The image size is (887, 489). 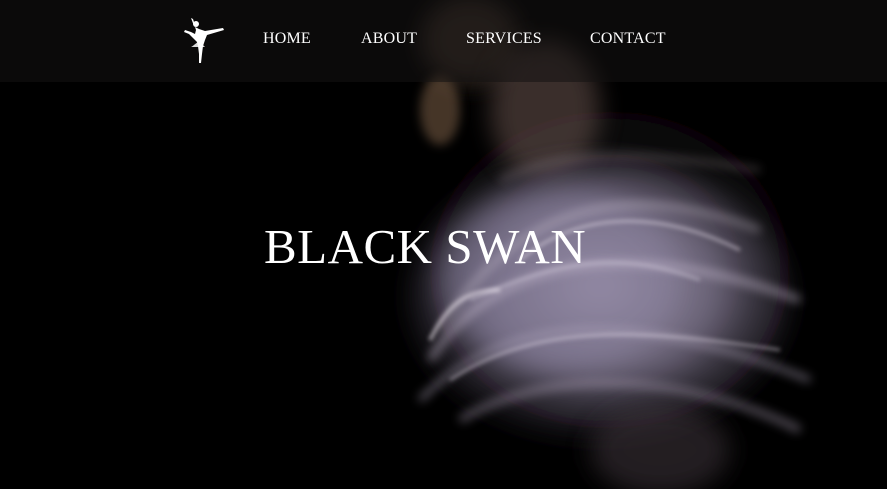 What do you see at coordinates (628, 39) in the screenshot?
I see `nav-contact-link: CONTACT` at bounding box center [628, 39].